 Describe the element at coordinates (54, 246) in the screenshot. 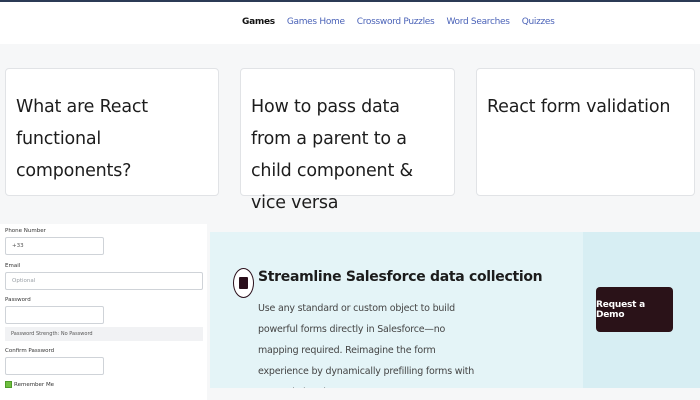

I see `phone-field: +33` at that location.